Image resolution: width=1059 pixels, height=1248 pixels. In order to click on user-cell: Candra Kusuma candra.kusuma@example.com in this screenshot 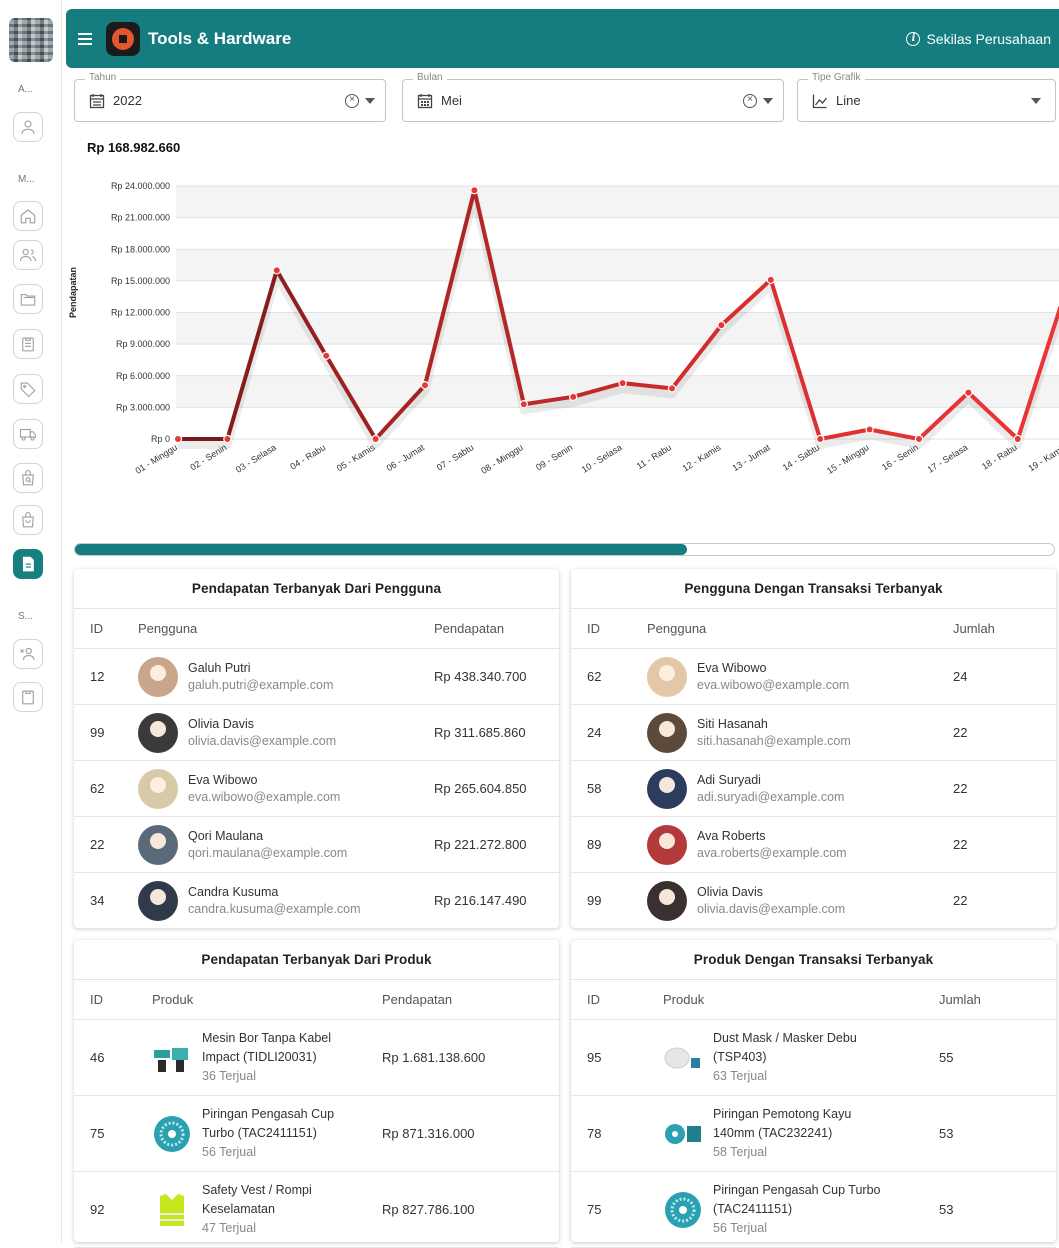, I will do `click(286, 900)`.